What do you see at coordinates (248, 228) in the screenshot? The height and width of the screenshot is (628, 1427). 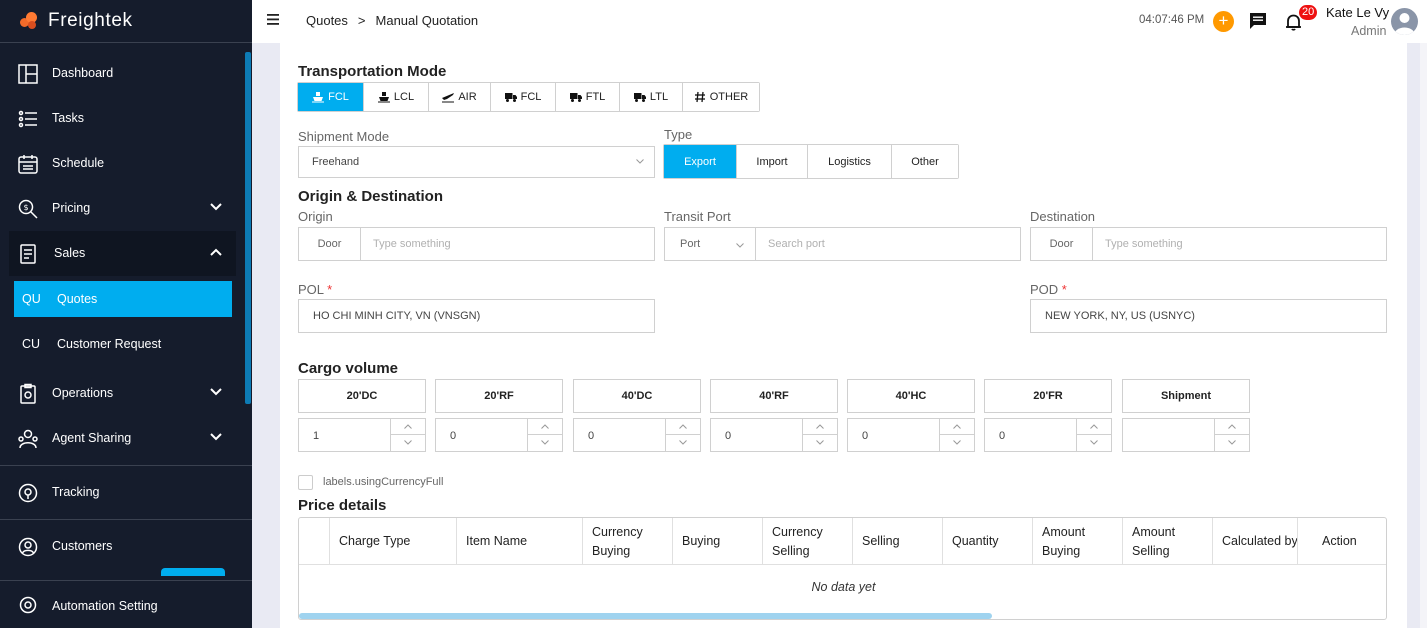 I see `sidebar-scrollbar` at bounding box center [248, 228].